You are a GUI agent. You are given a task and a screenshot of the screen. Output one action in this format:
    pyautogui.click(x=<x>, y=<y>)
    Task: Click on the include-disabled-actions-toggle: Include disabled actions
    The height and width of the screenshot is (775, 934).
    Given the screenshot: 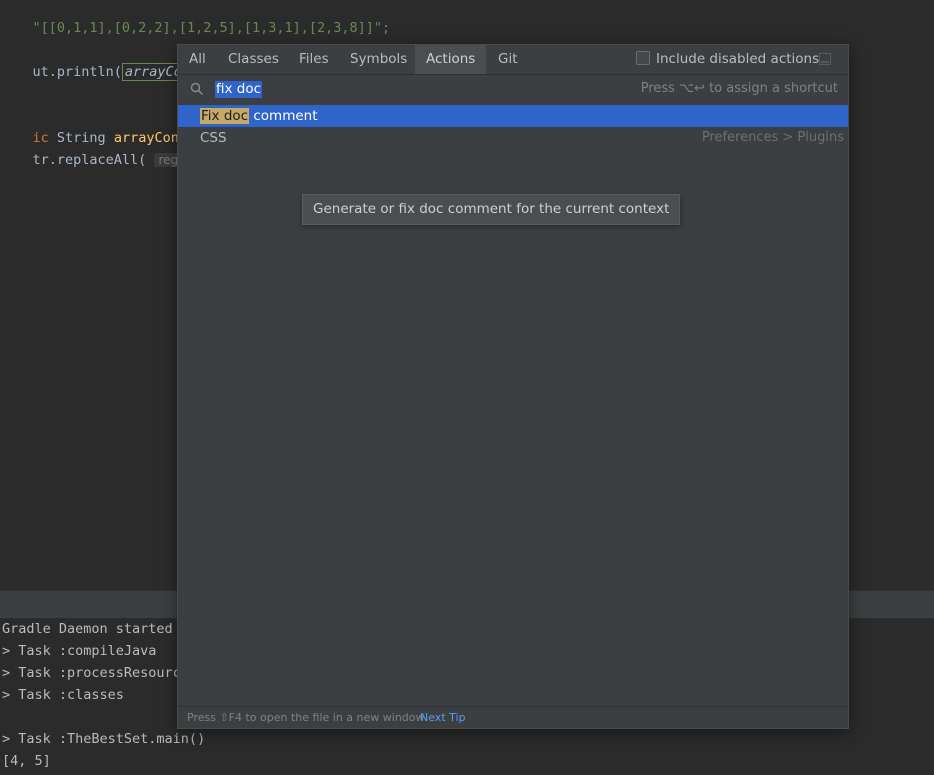 What is the action you would take?
    pyautogui.click(x=727, y=59)
    